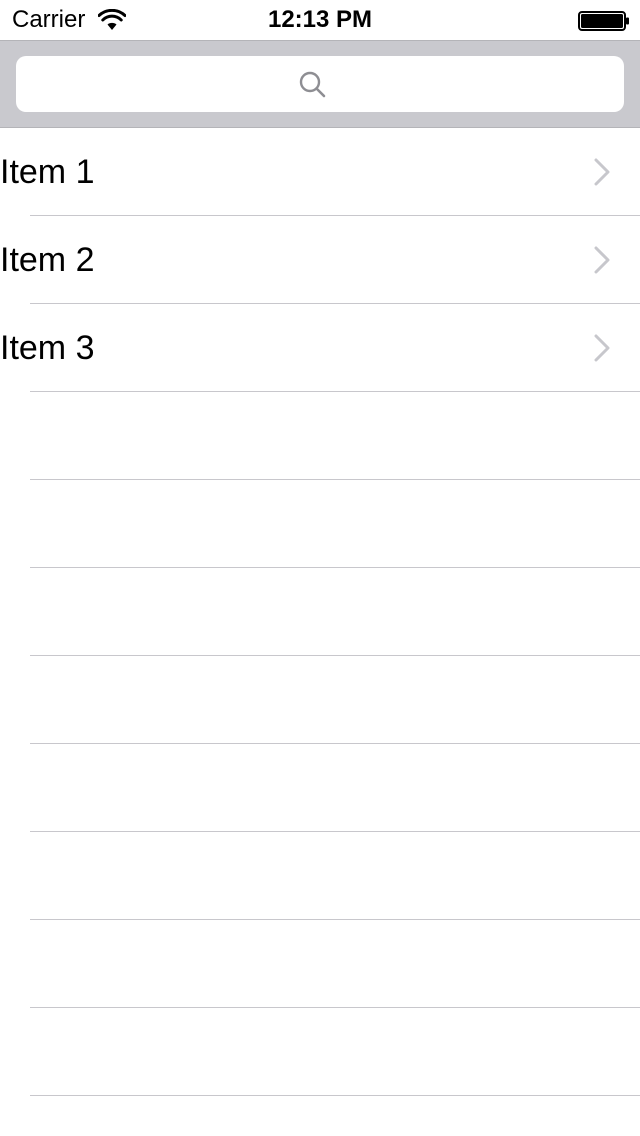 Image resolution: width=640 pixels, height=1136 pixels. What do you see at coordinates (47, 260) in the screenshot?
I see `row-label: Item 2` at bounding box center [47, 260].